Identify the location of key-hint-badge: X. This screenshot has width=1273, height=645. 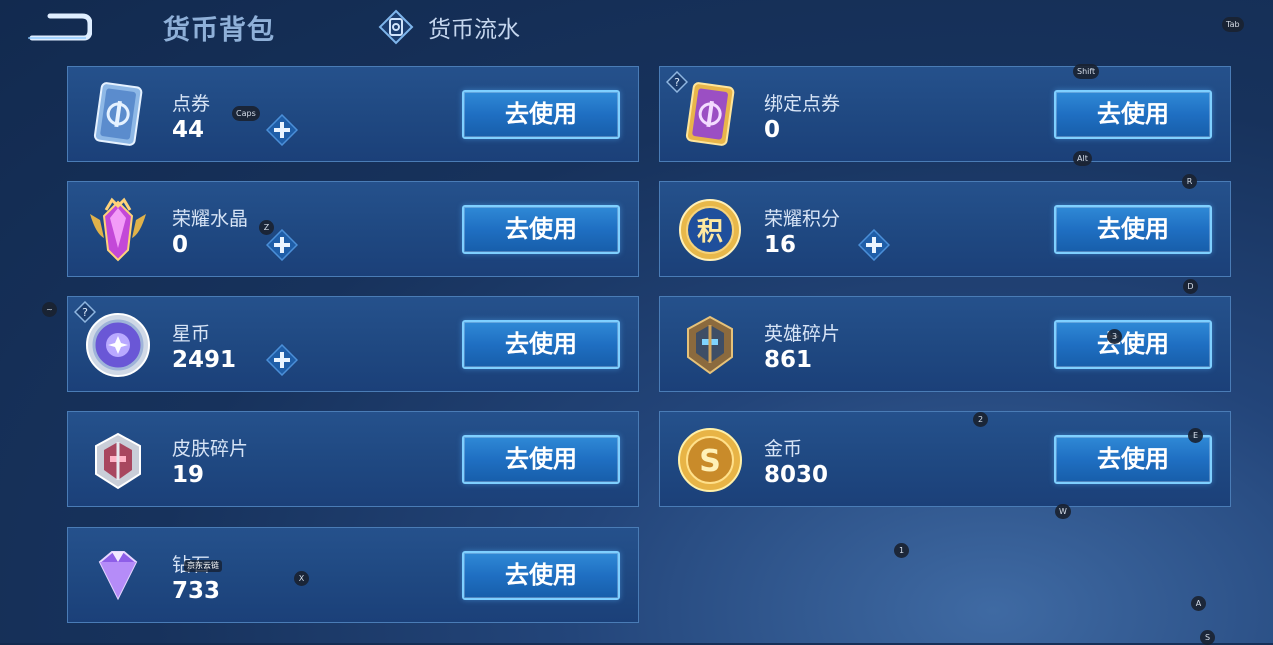
(301, 578).